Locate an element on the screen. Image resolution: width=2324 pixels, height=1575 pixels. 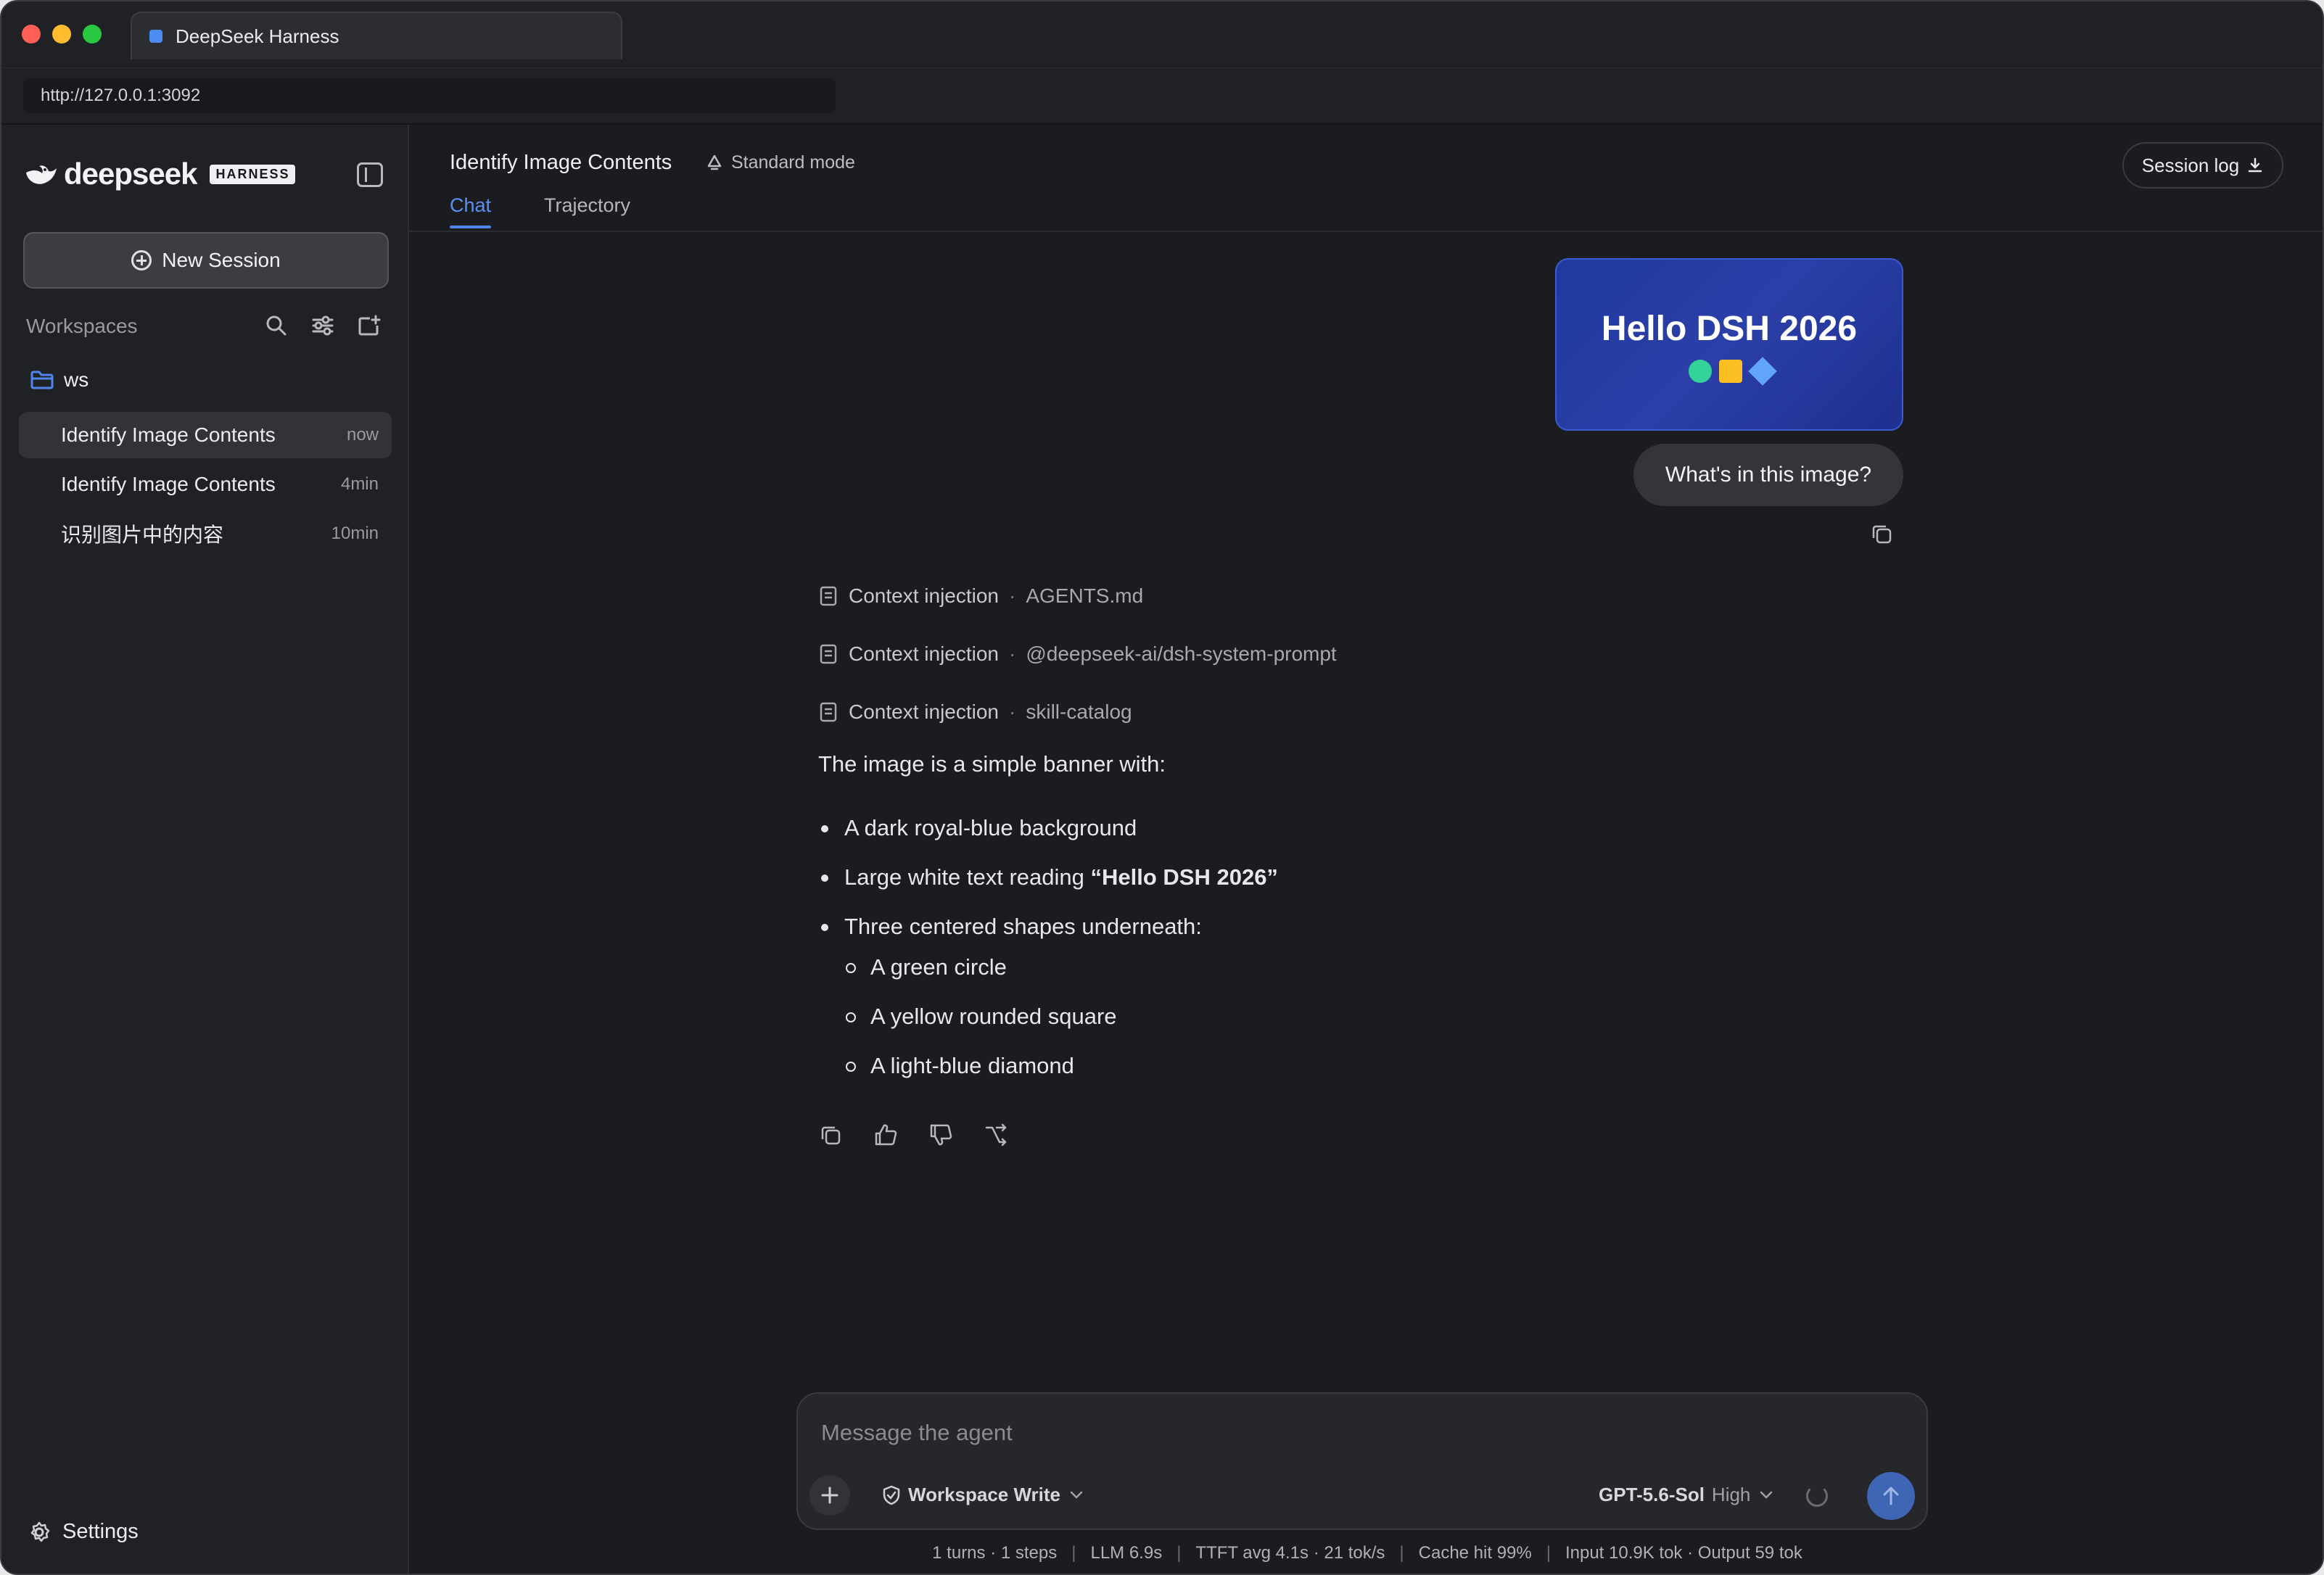
list-item: A dark royal-blue background is located at coordinates (978, 827).